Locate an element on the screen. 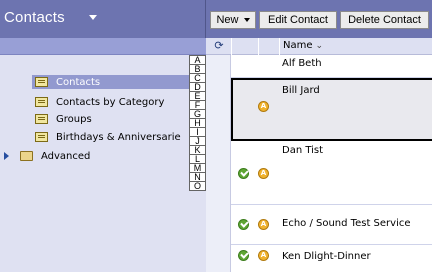 The height and width of the screenshot is (272, 432). folder-icon is located at coordinates (26, 156).